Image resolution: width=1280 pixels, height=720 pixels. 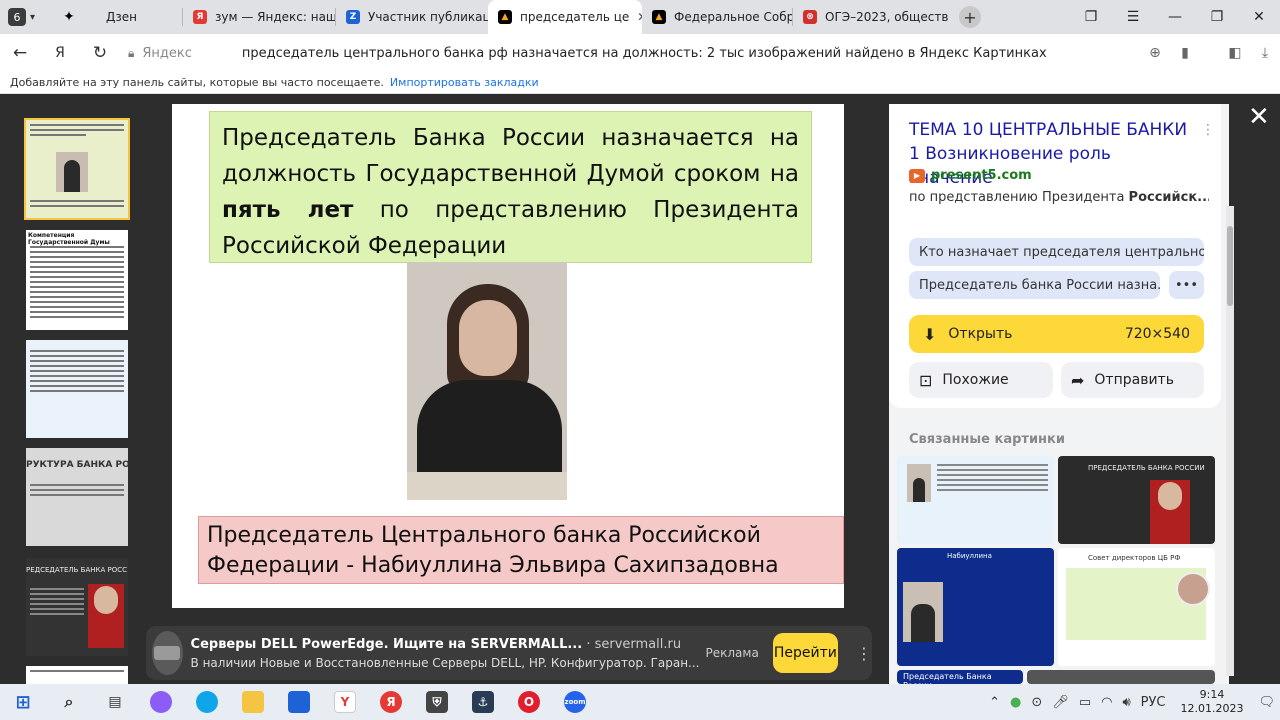 What do you see at coordinates (634, 644) in the screenshot?
I see `ad-domain: · servermall.ru` at bounding box center [634, 644].